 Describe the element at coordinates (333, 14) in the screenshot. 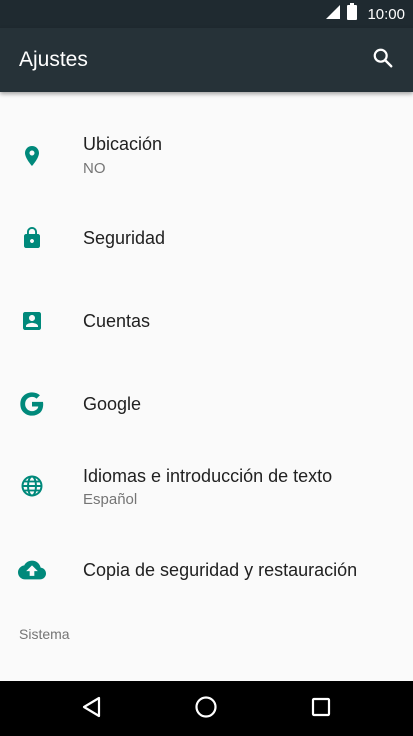

I see `signal-icon` at that location.